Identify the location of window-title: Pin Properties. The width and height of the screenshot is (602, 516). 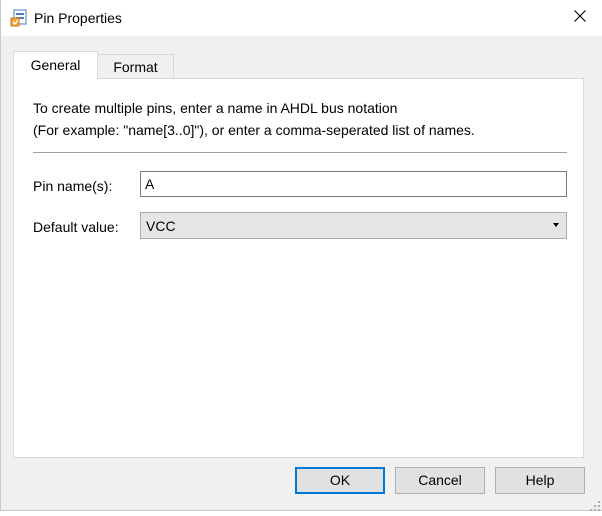
(78, 18).